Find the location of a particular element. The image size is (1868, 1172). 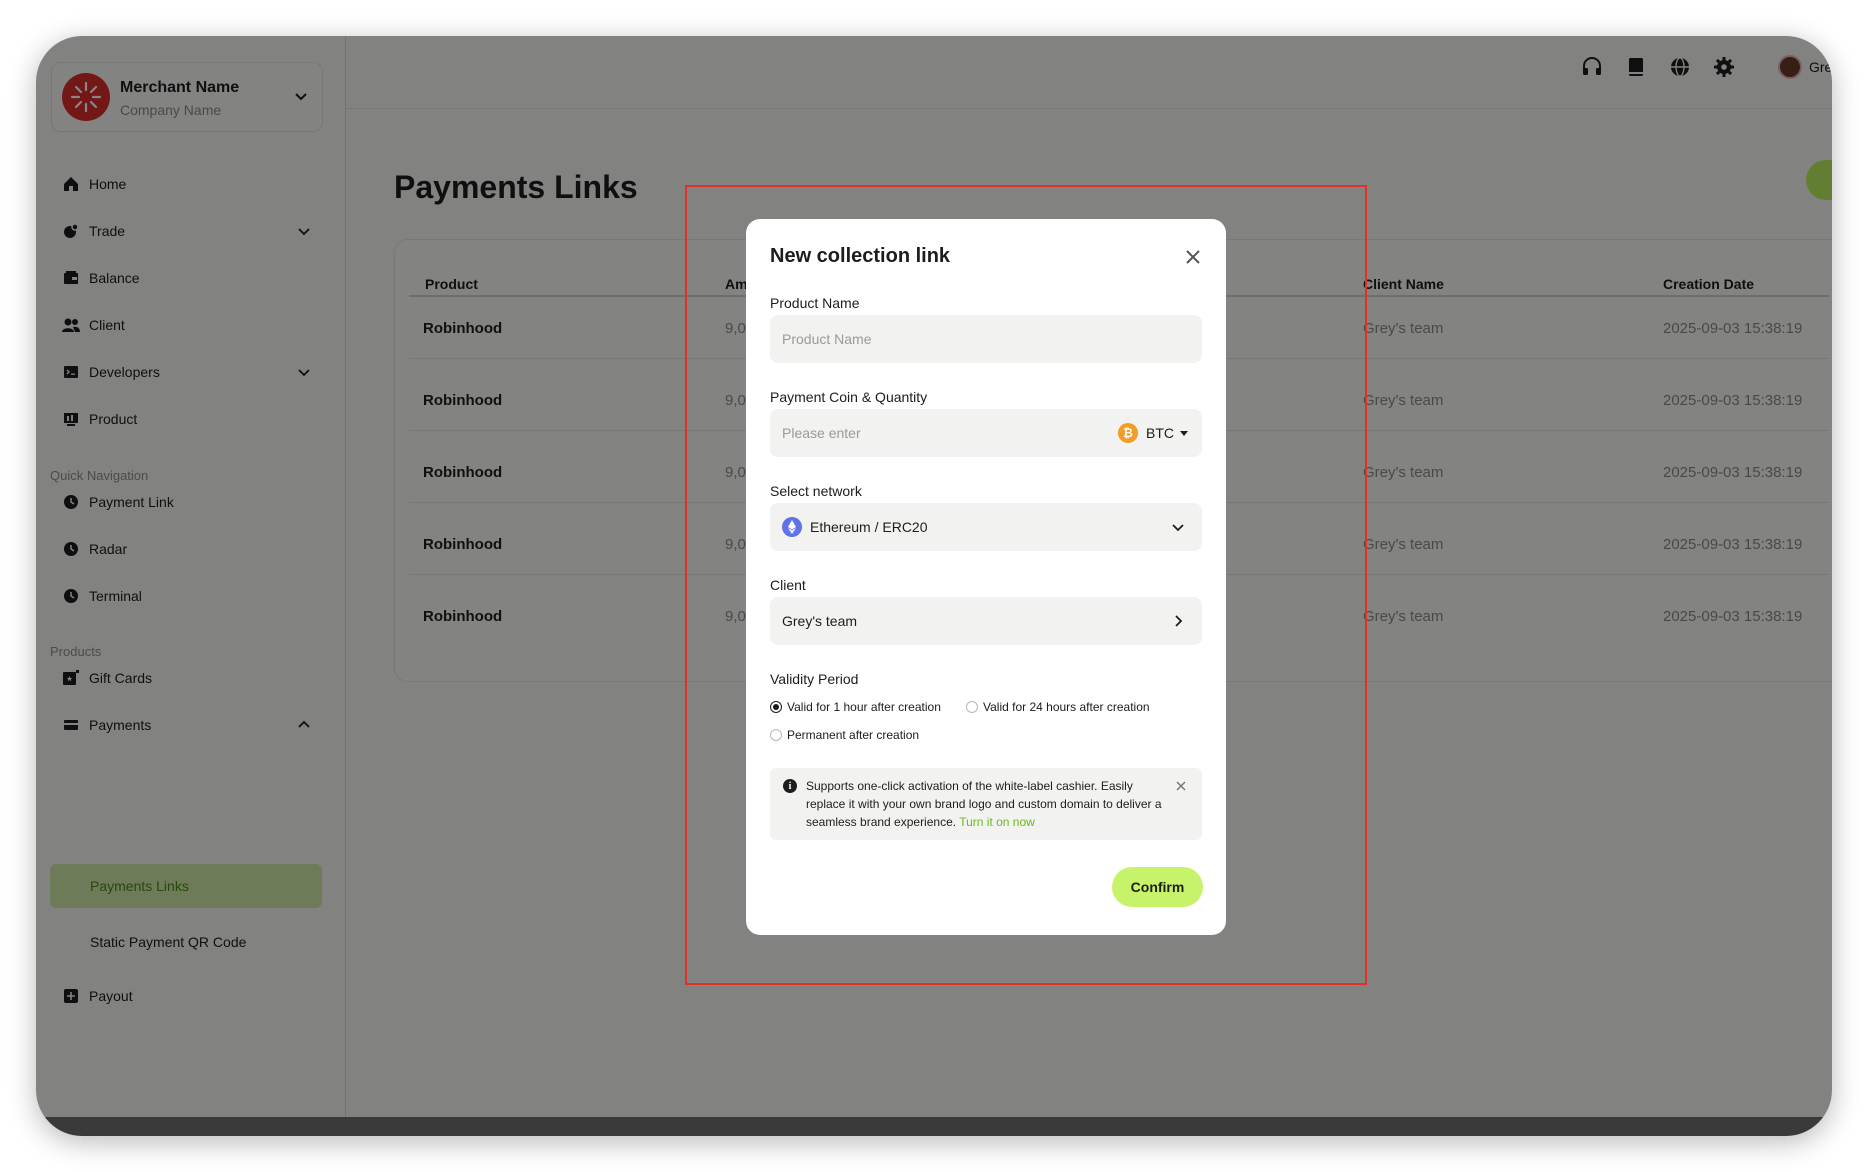

chevron-down-icon is located at coordinates (1178, 528).